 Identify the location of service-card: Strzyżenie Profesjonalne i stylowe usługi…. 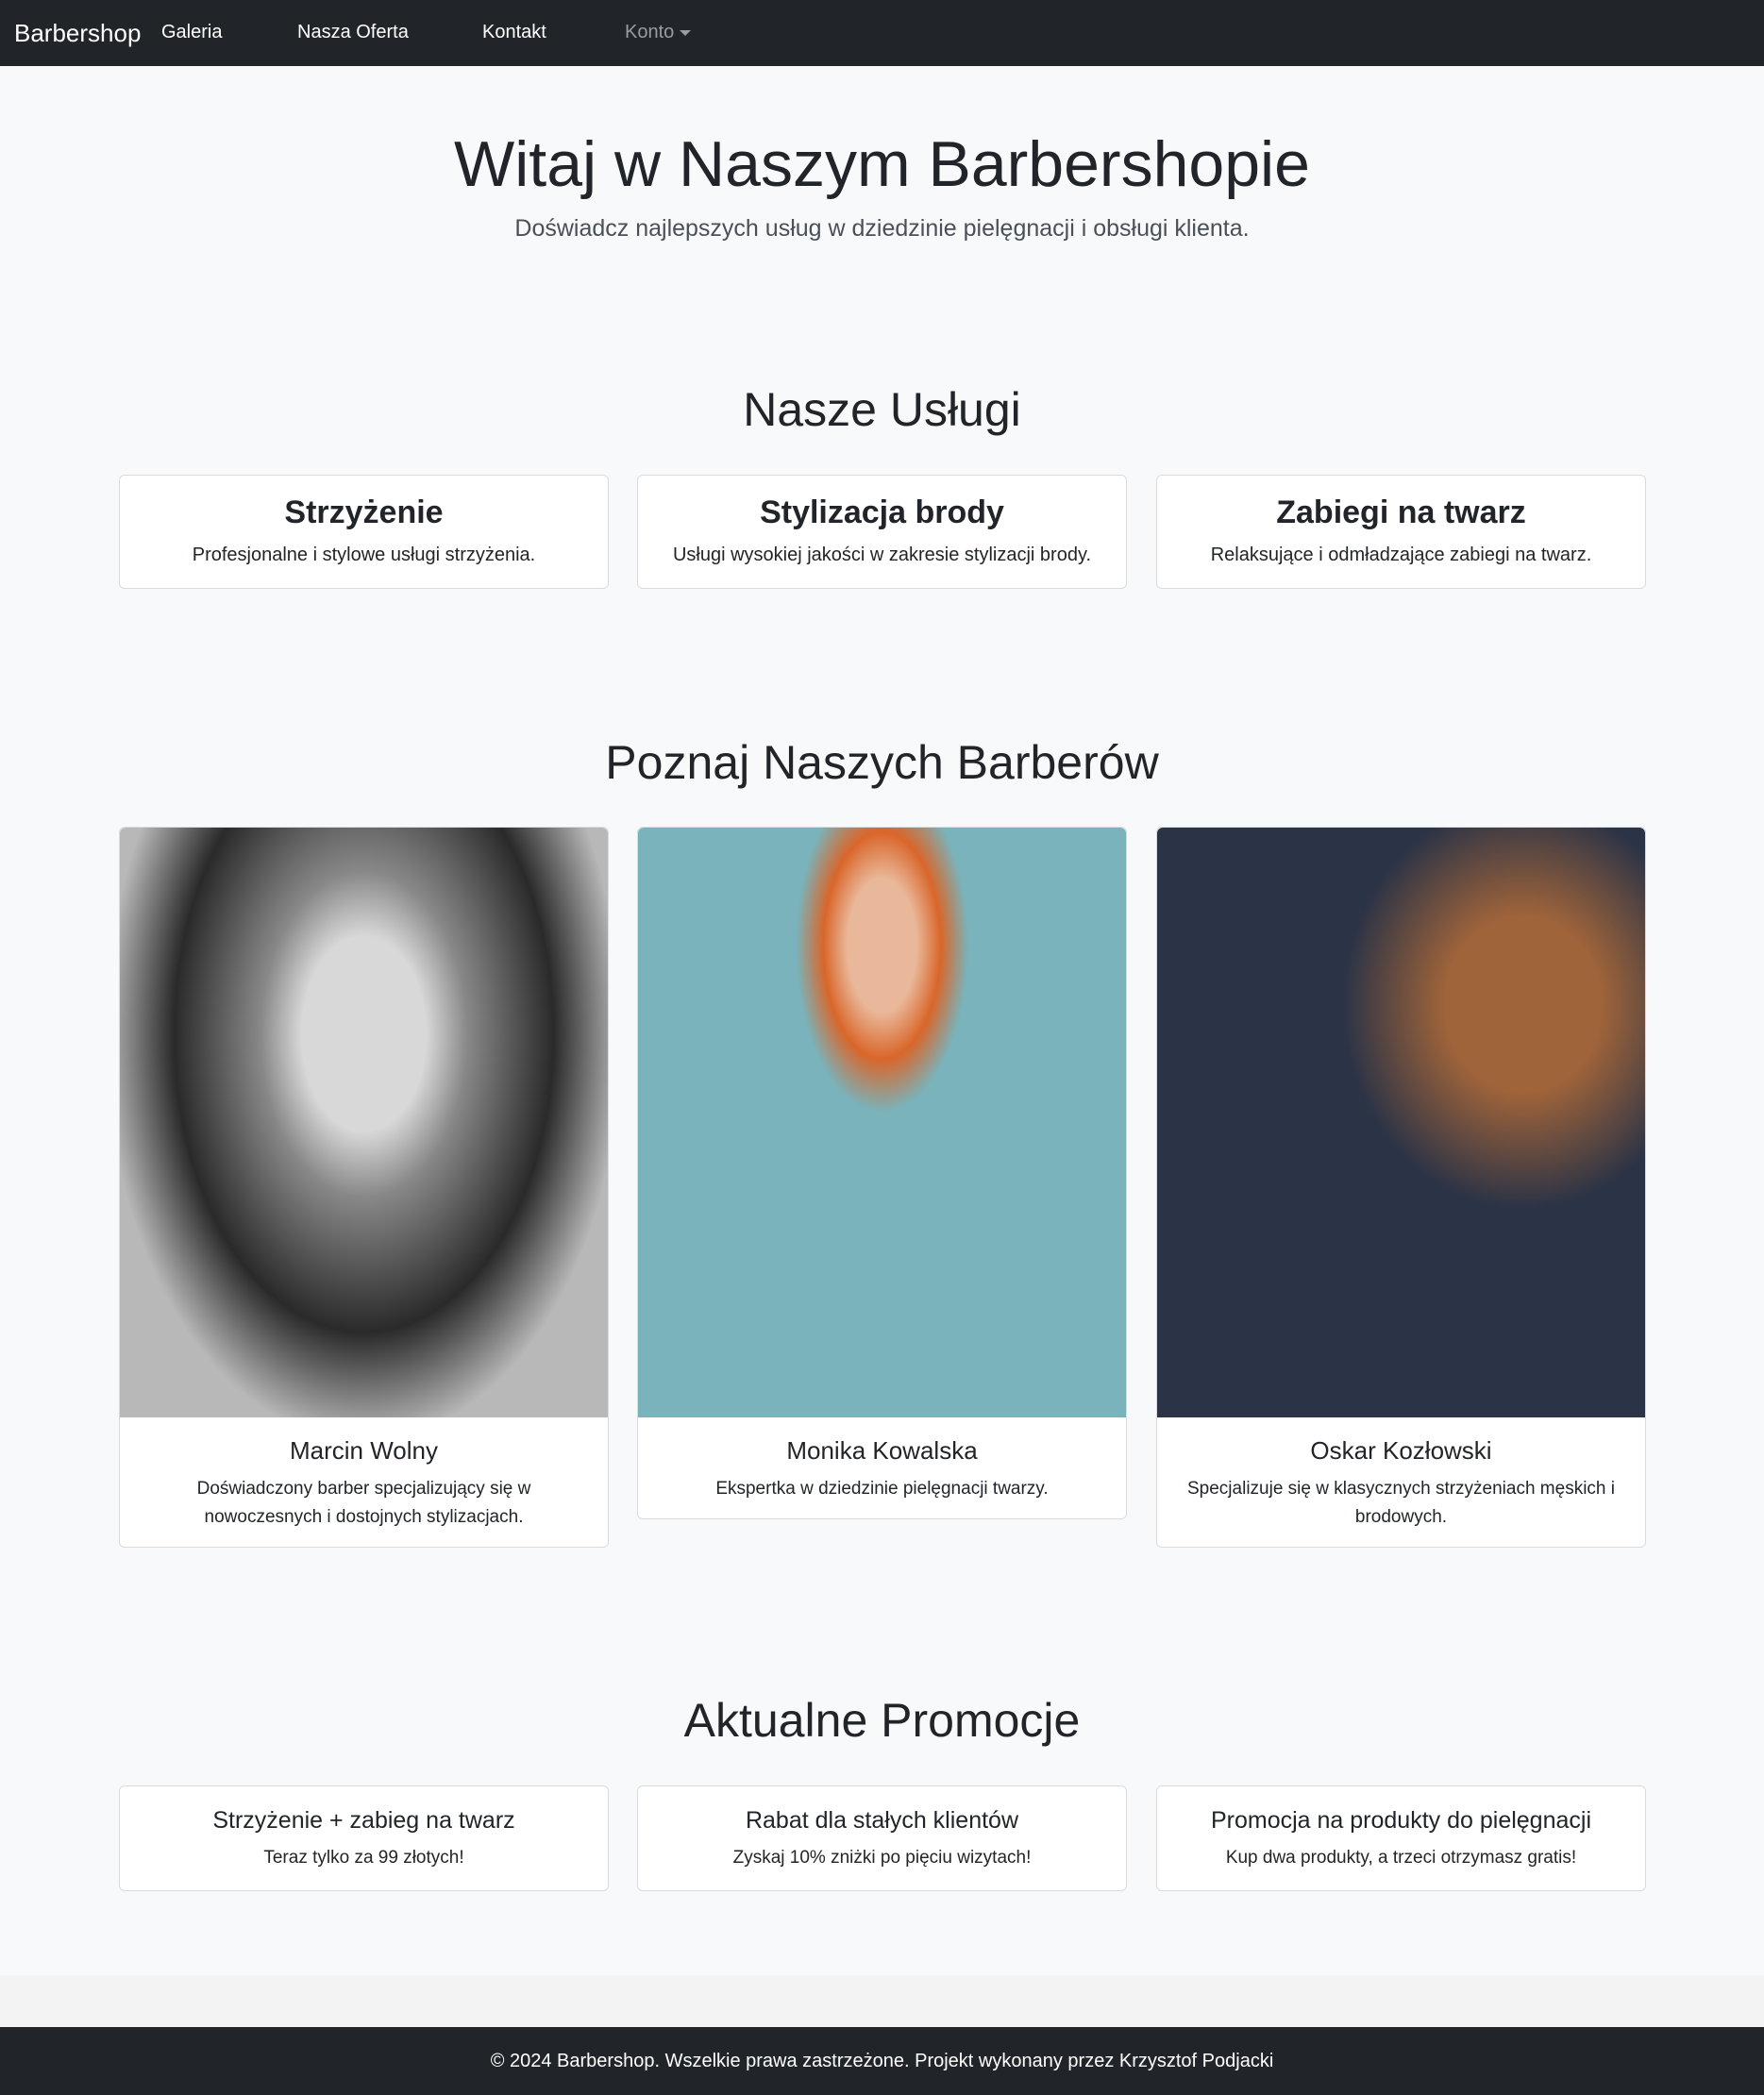
(364, 532).